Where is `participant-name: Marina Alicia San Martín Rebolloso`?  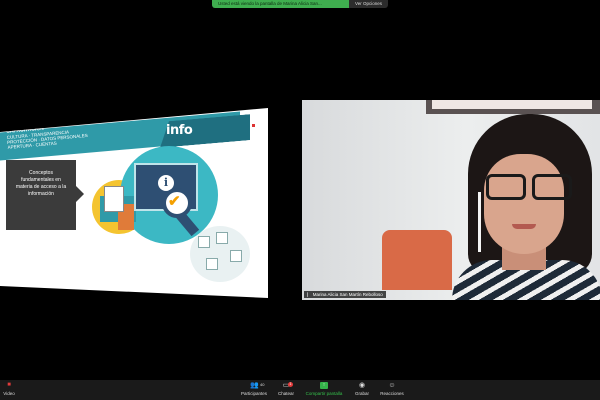 participant-name: Marina Alicia San Martín Rebolloso is located at coordinates (347, 294).